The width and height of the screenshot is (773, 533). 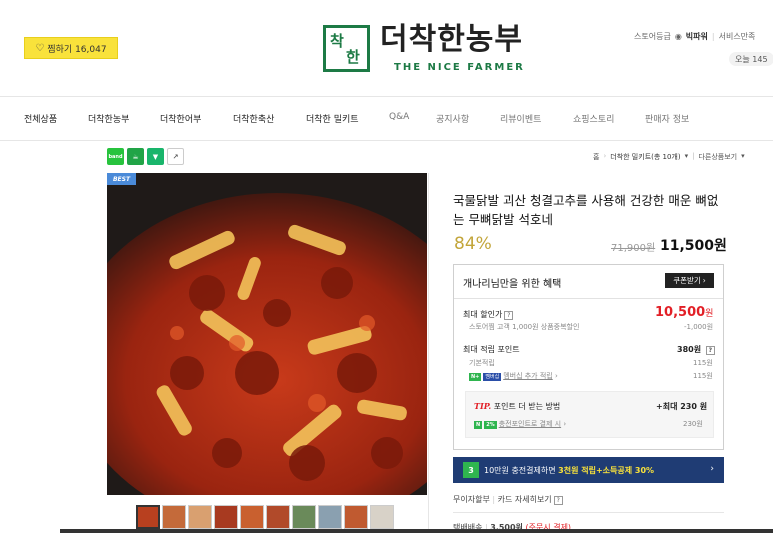 I want to click on band-share-icon: band, so click(x=115, y=156).